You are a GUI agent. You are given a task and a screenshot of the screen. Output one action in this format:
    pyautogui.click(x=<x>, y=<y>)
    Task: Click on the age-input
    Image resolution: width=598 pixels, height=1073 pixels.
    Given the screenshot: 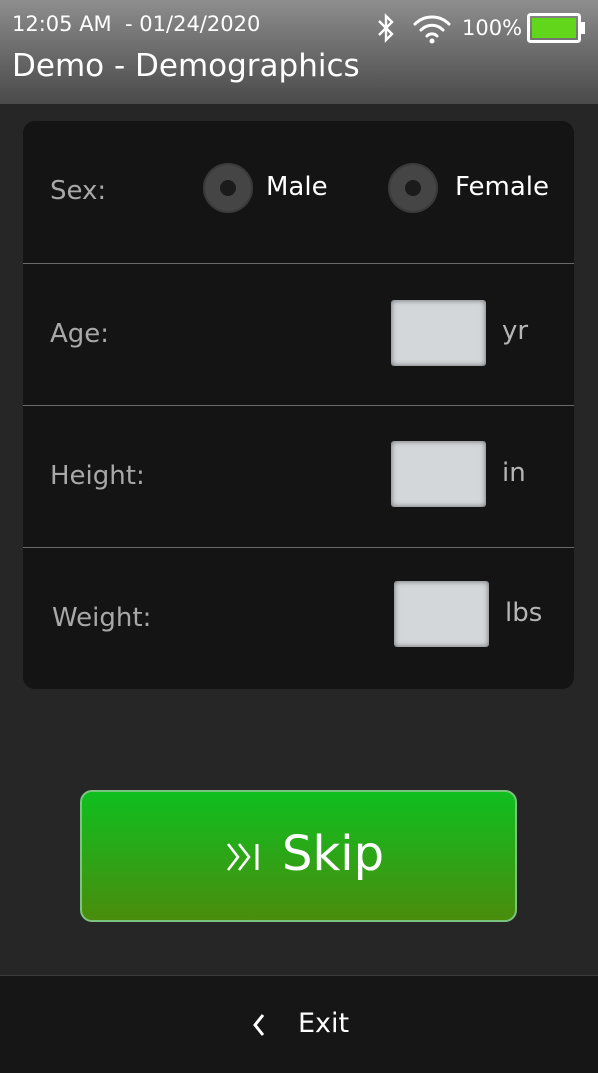 What is the action you would take?
    pyautogui.click(x=438, y=333)
    